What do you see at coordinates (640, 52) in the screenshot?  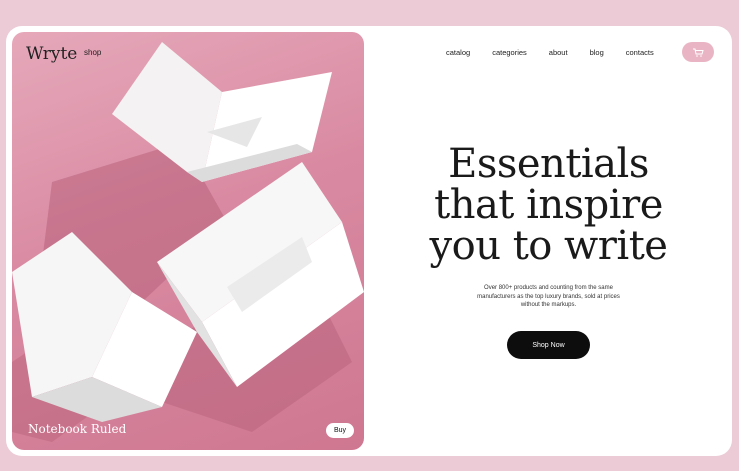 I see `nav-contacts: contacts` at bounding box center [640, 52].